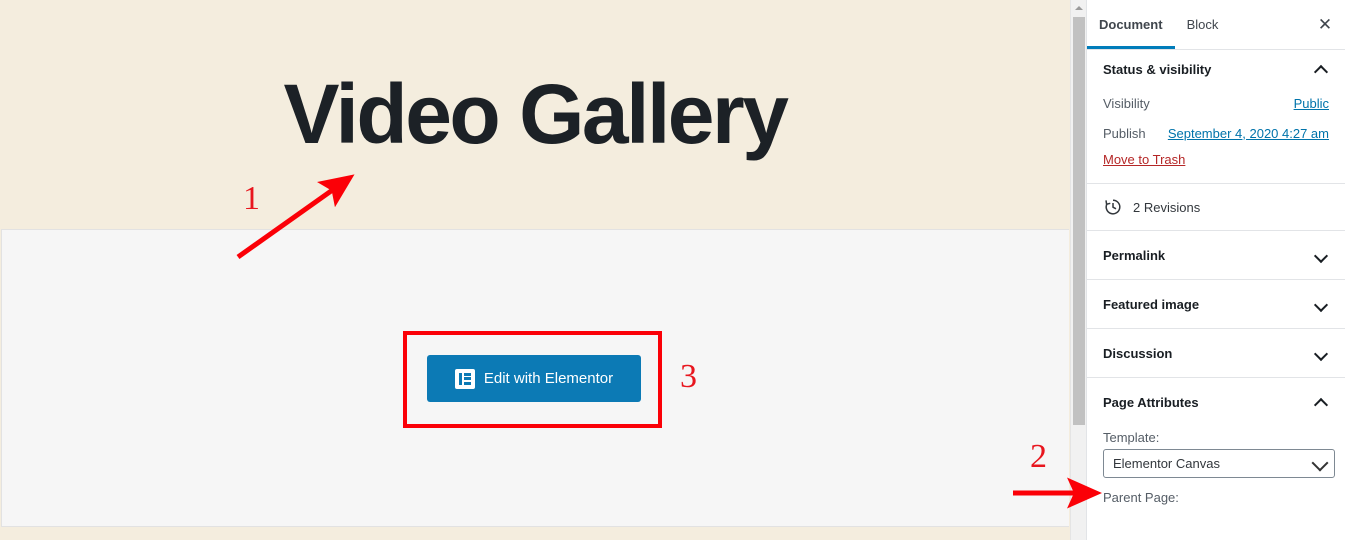  I want to click on panel-discussion: Discussion, so click(1216, 353).